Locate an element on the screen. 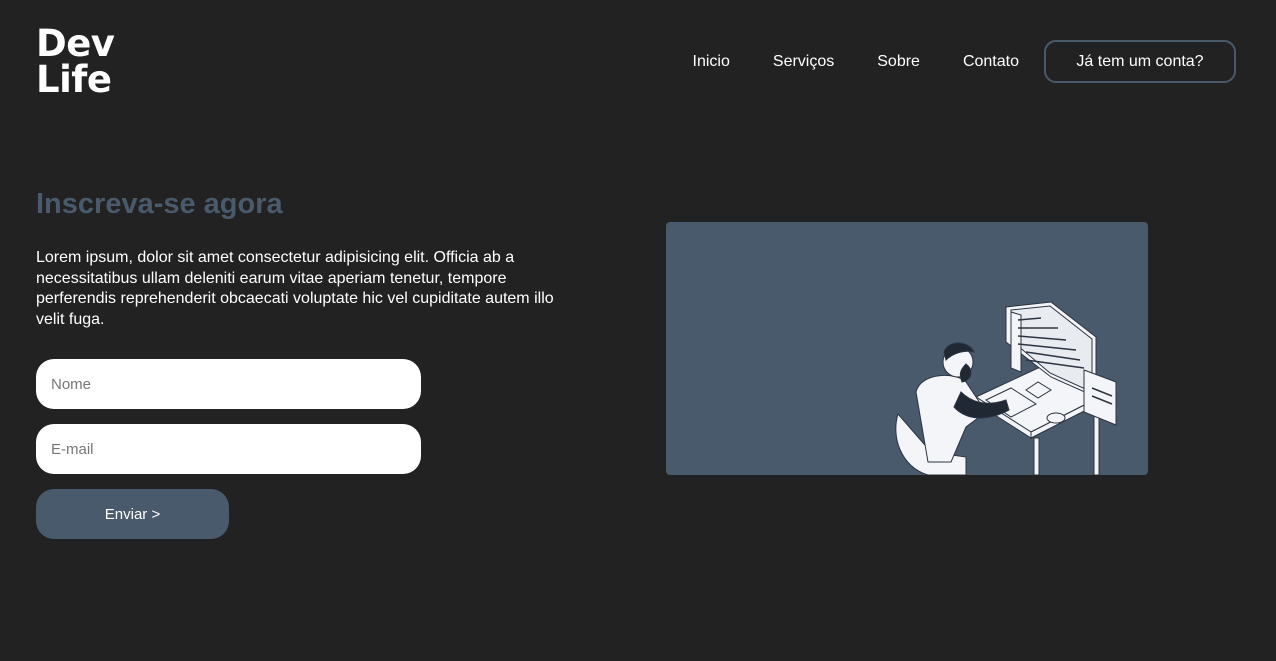 Image resolution: width=1276 pixels, height=661 pixels. hero-illustration is located at coordinates (907, 348).